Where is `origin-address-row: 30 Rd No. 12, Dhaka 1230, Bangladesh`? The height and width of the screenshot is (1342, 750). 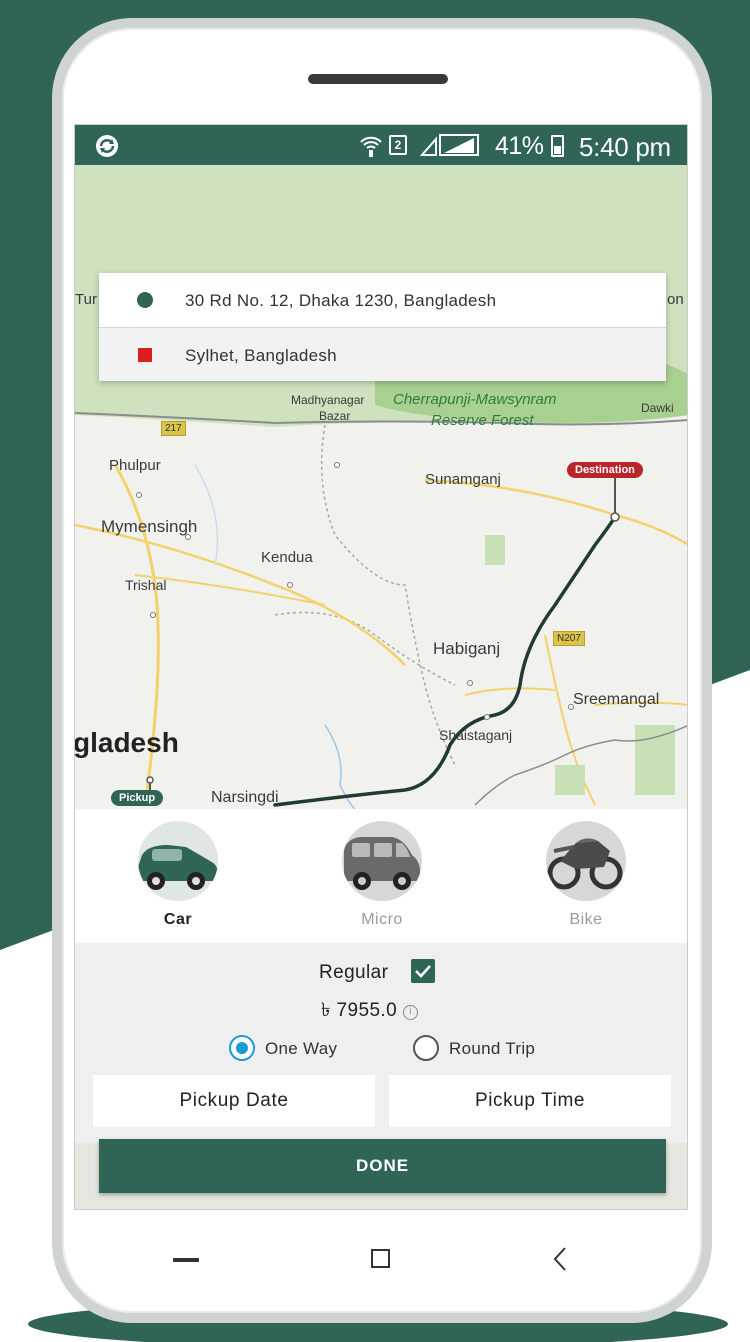
origin-address-row: 30 Rd No. 12, Dhaka 1230, Bangladesh is located at coordinates (382, 300).